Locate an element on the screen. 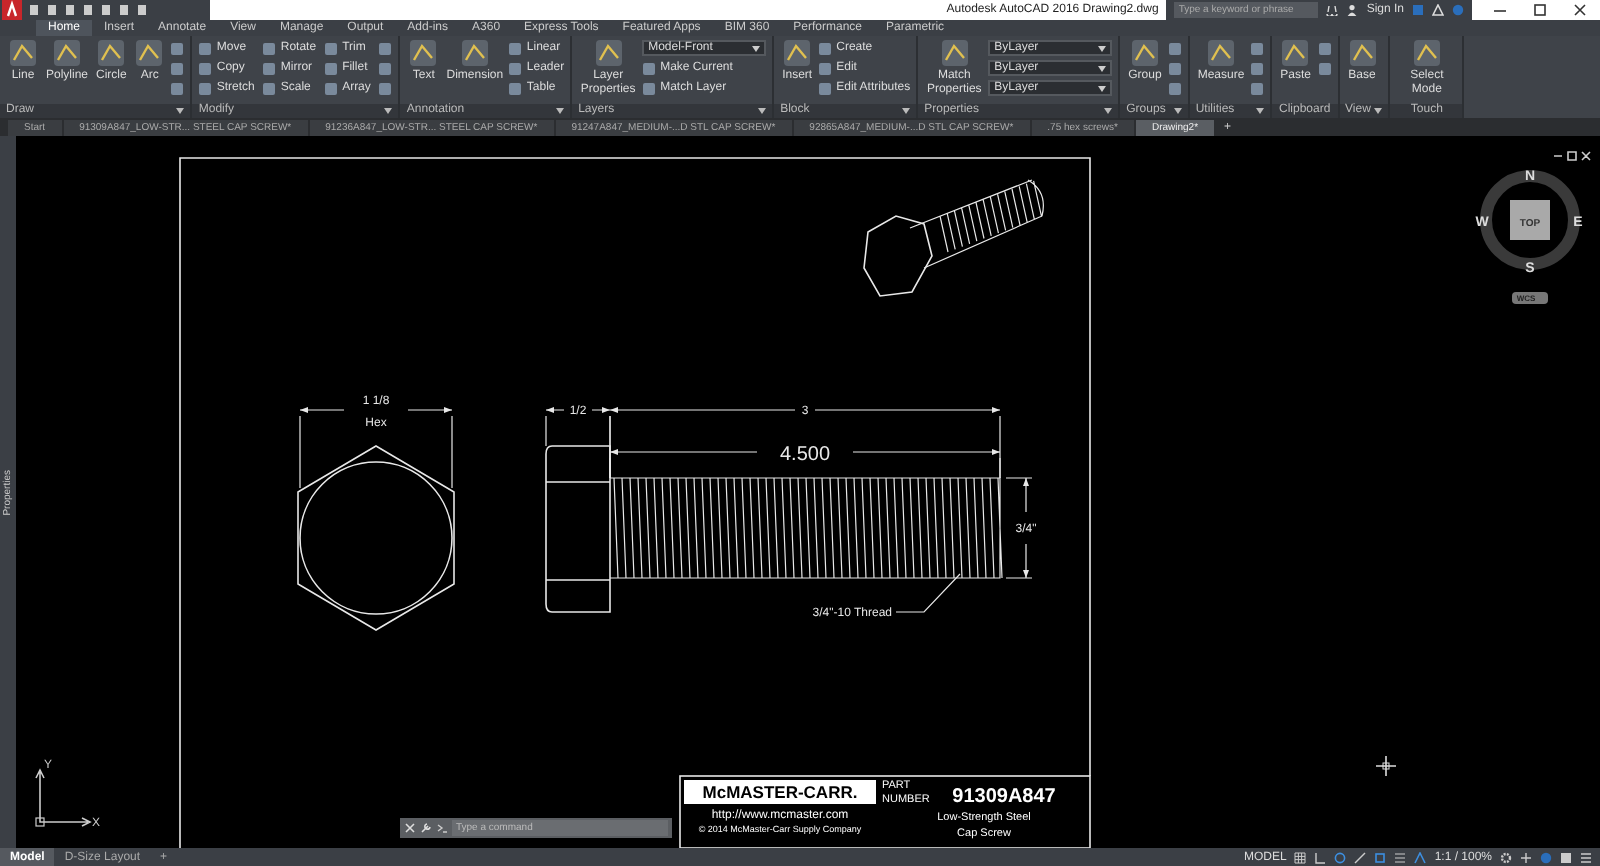 The image size is (1600, 866). ucs-axes-icon is located at coordinates (63, 797).